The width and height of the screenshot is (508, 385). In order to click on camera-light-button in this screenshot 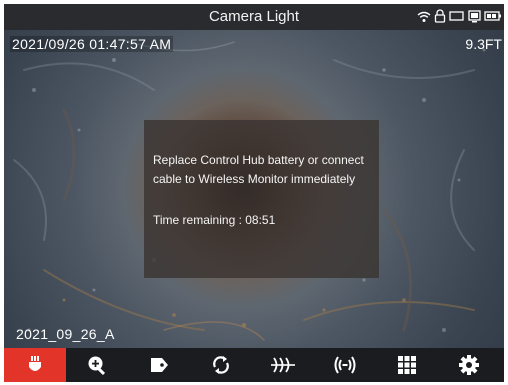, I will do `click(35, 365)`.